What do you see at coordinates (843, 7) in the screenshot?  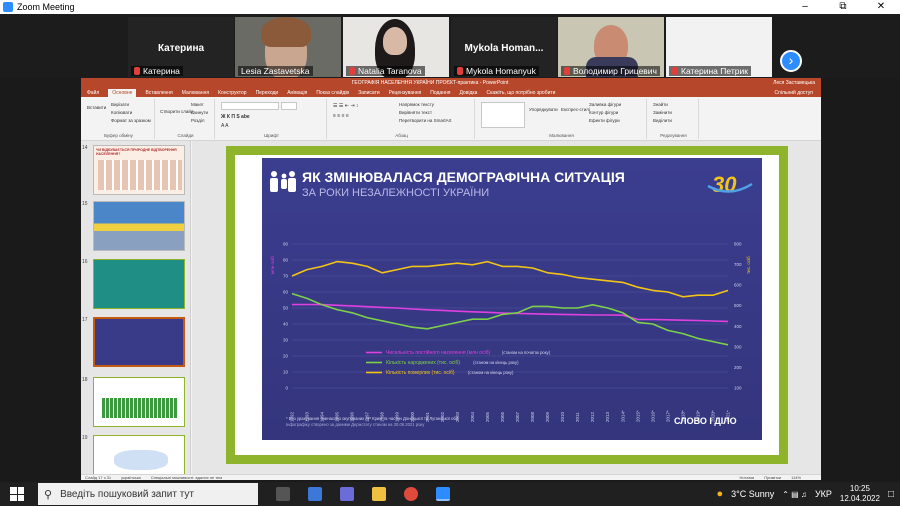 I see `maximize-button: ⧉` at bounding box center [843, 7].